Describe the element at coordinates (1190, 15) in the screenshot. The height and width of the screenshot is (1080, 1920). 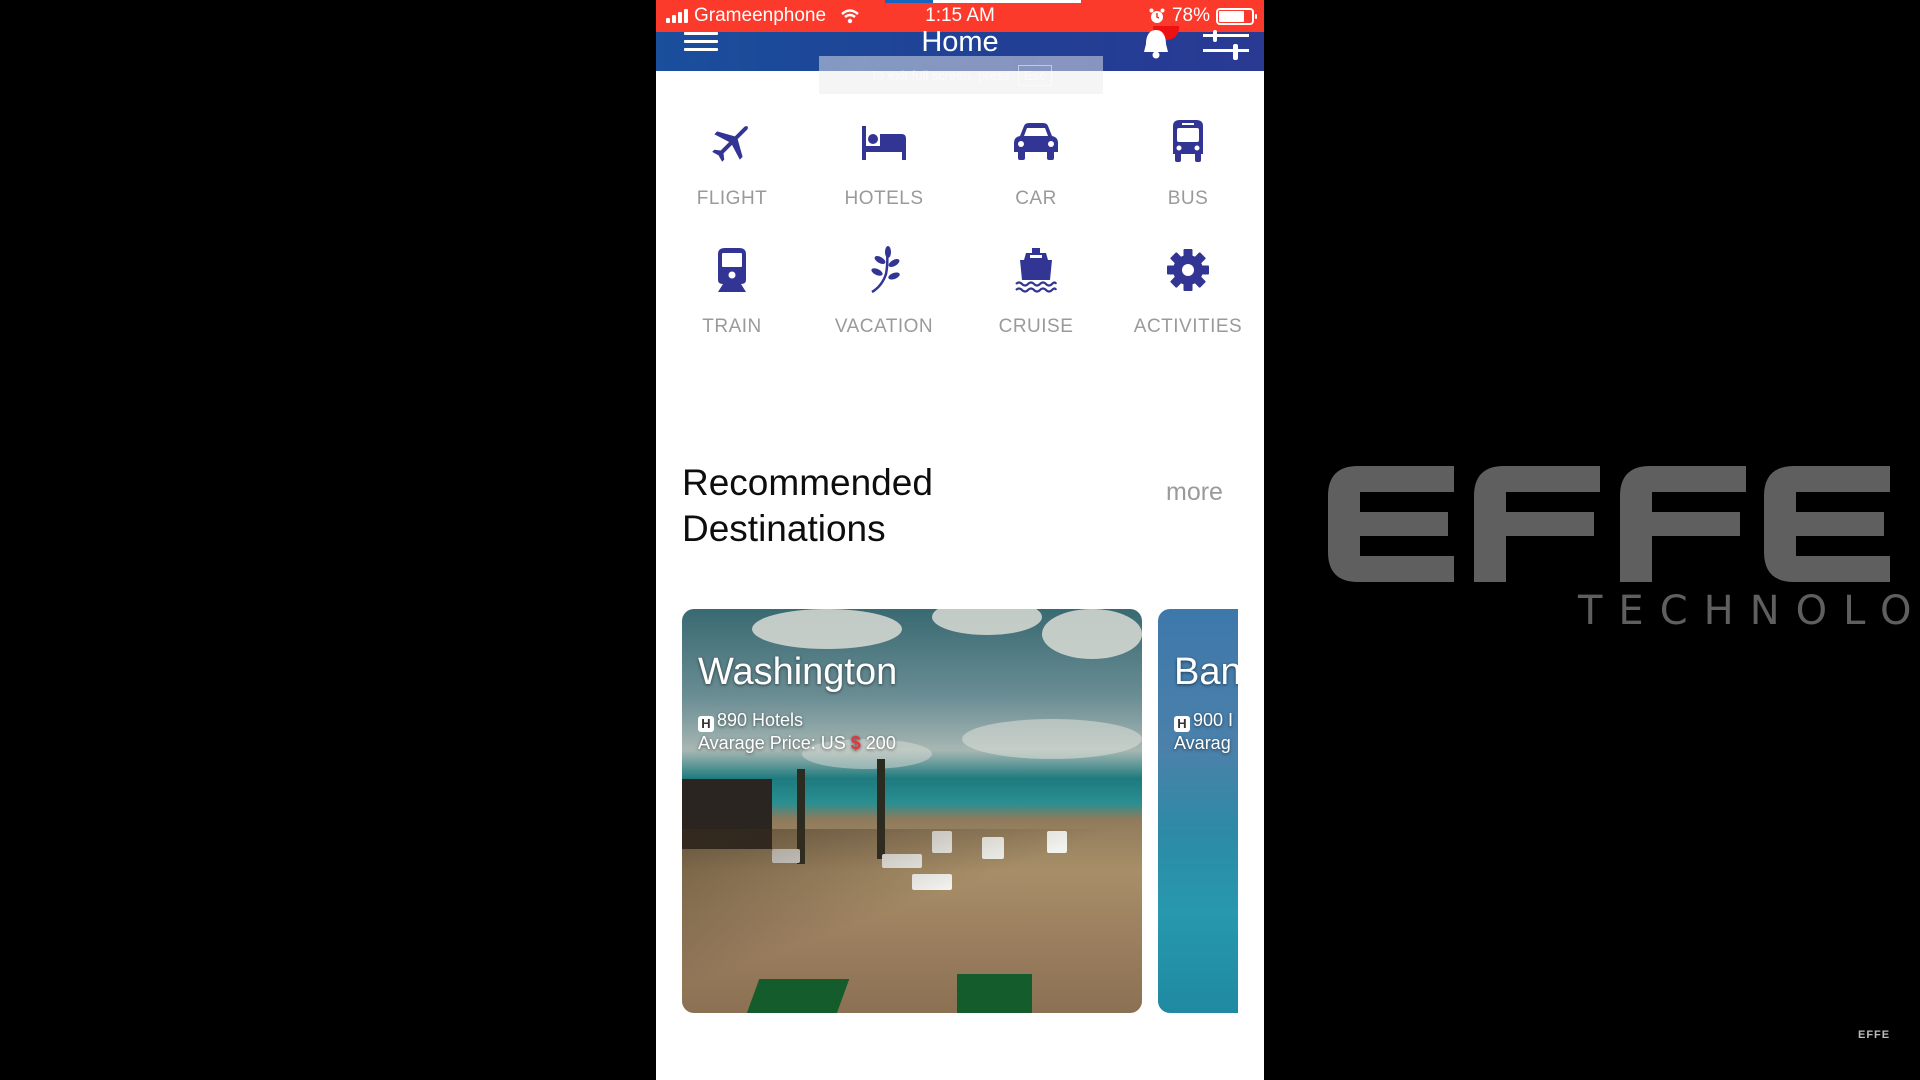
I see `battery-percent: 78%` at that location.